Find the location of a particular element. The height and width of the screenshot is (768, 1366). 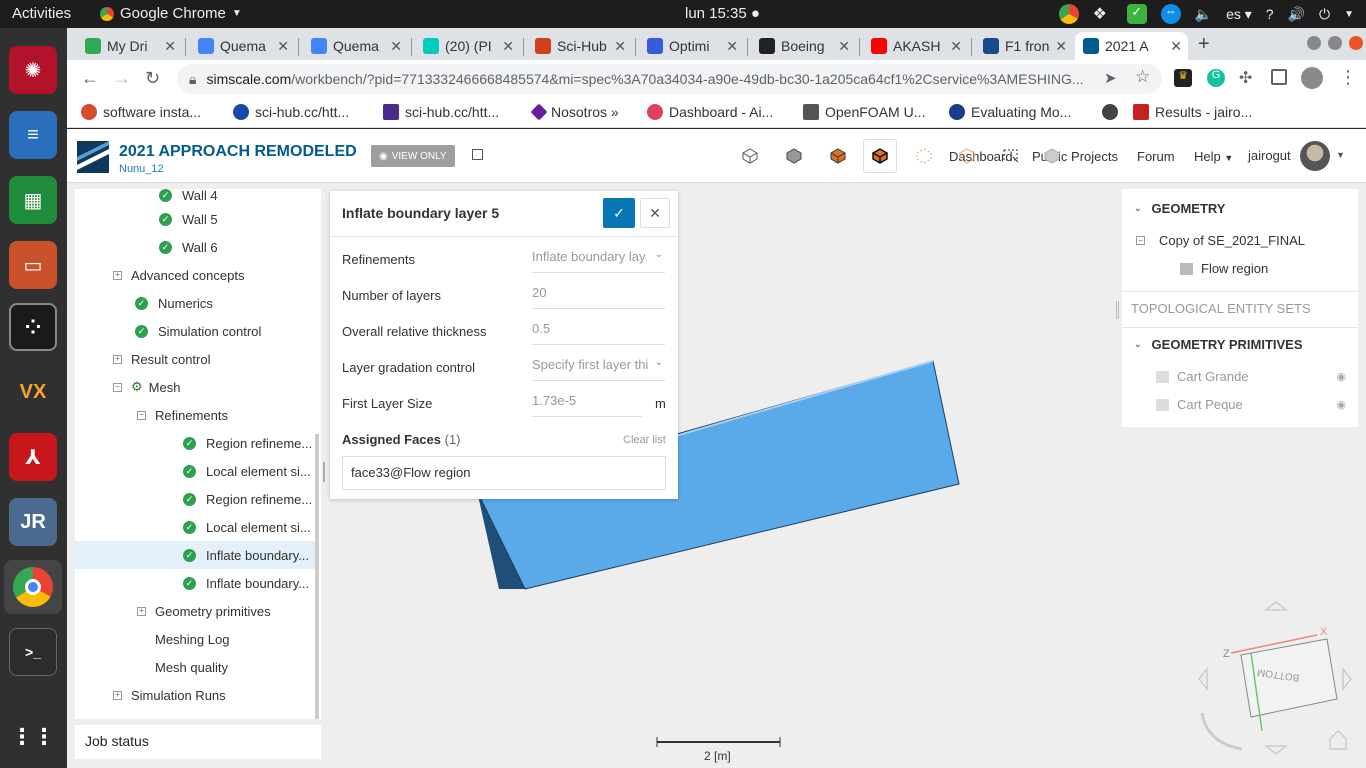

user-name: jairogut is located at coordinates (1269, 155).